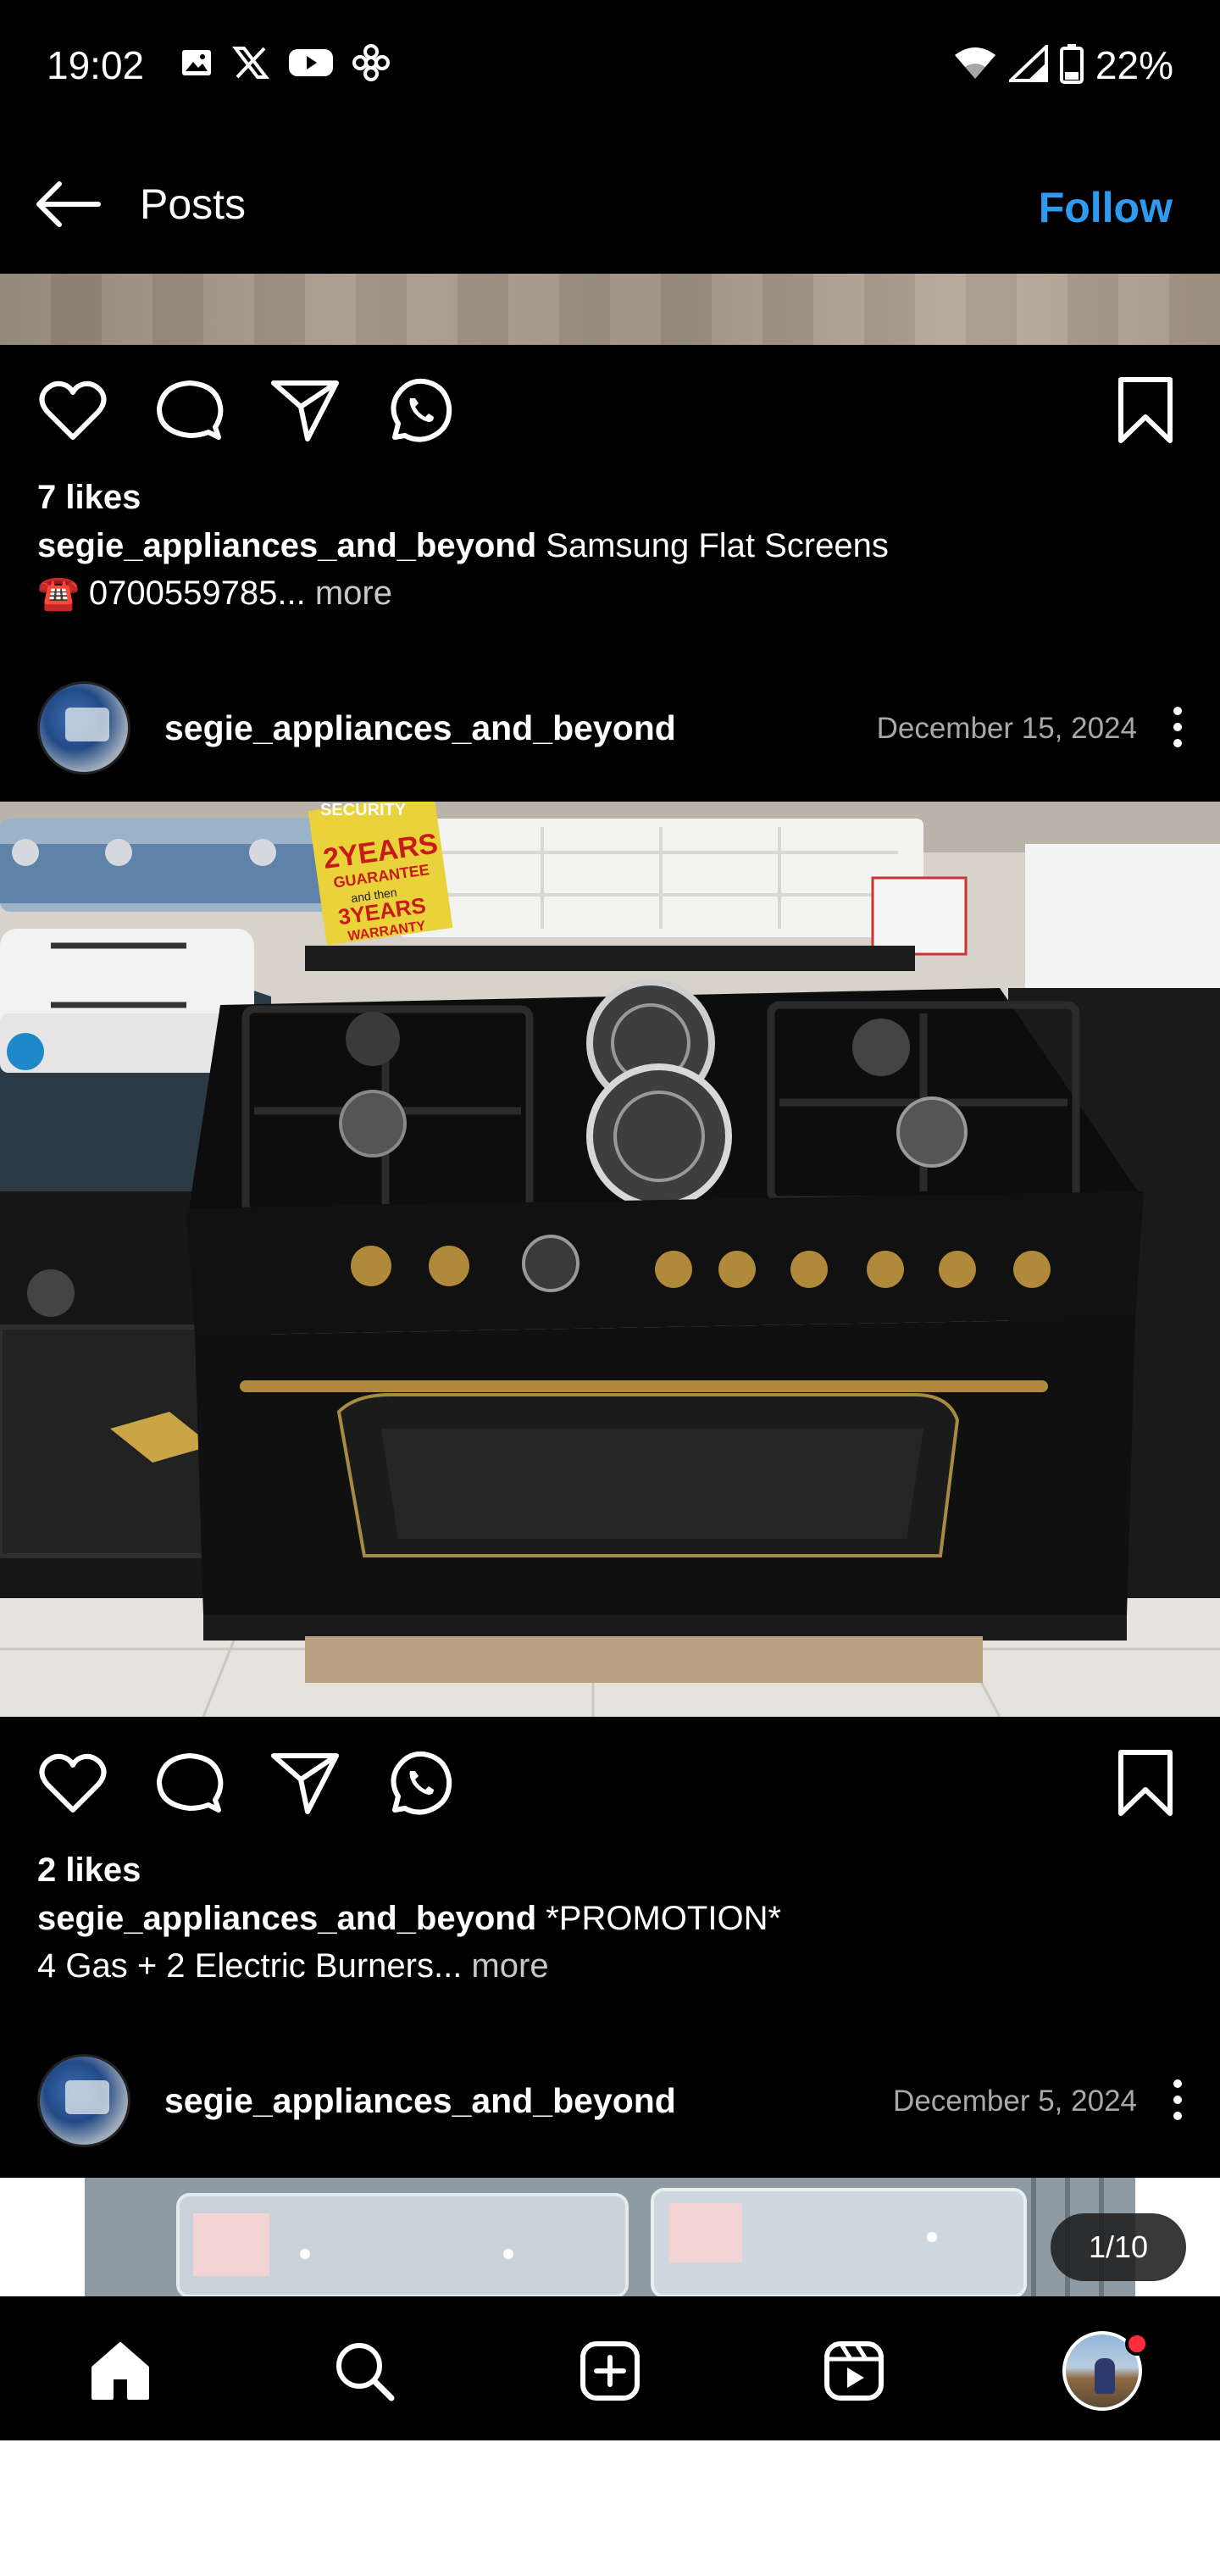 This screenshot has height=2576, width=1220. What do you see at coordinates (285, 65) in the screenshot?
I see `status-notification-icons` at bounding box center [285, 65].